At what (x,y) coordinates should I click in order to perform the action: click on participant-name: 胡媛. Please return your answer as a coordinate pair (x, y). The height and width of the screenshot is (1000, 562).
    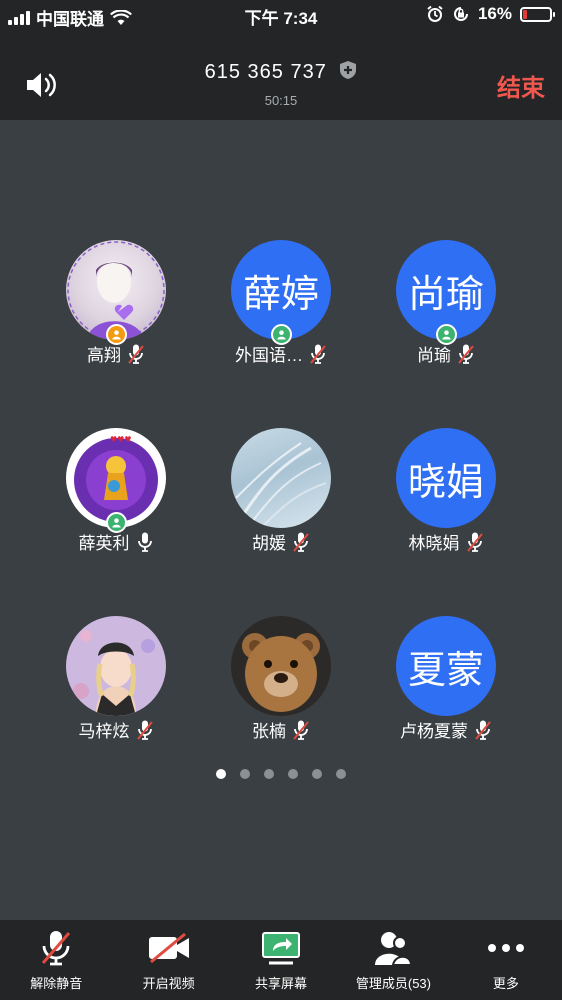
    Looking at the image, I should click on (269, 543).